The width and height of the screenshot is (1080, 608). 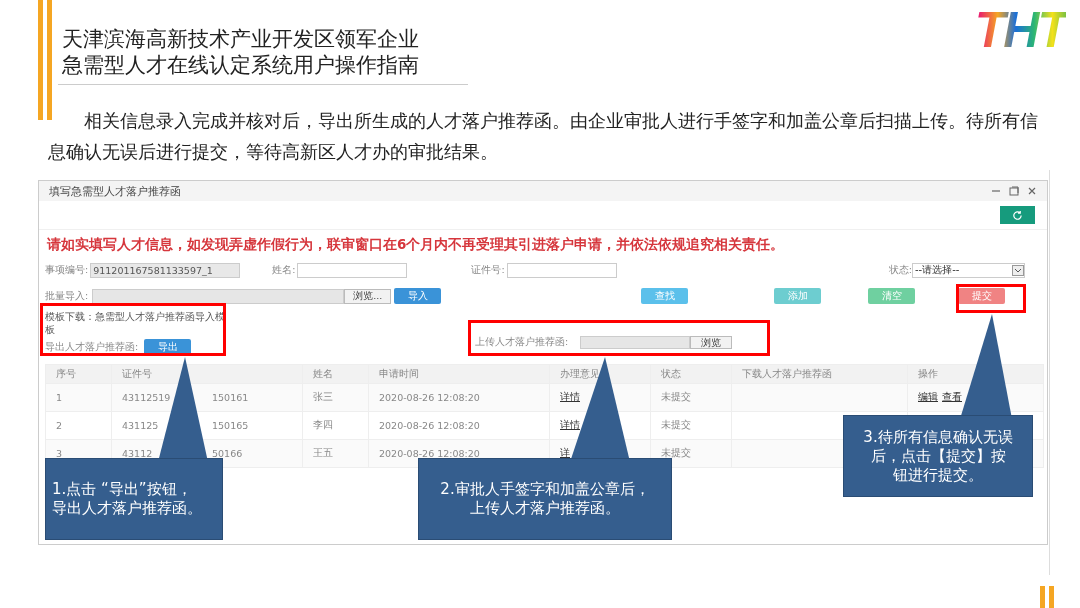 I want to click on slide-title: 急需型人才在线认定系统用户操作指南, so click(x=240, y=65).